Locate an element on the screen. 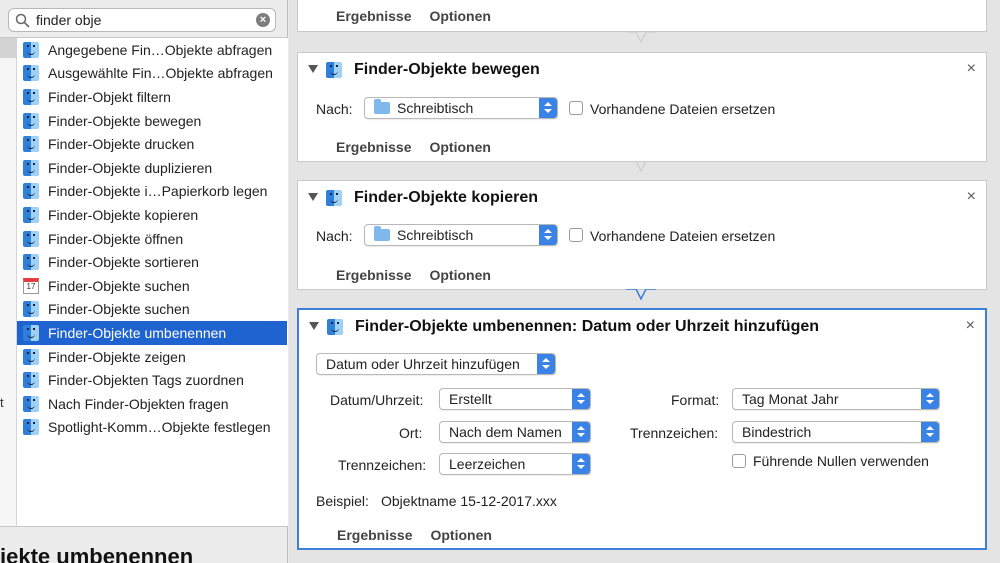  folder-icon is located at coordinates (382, 233).